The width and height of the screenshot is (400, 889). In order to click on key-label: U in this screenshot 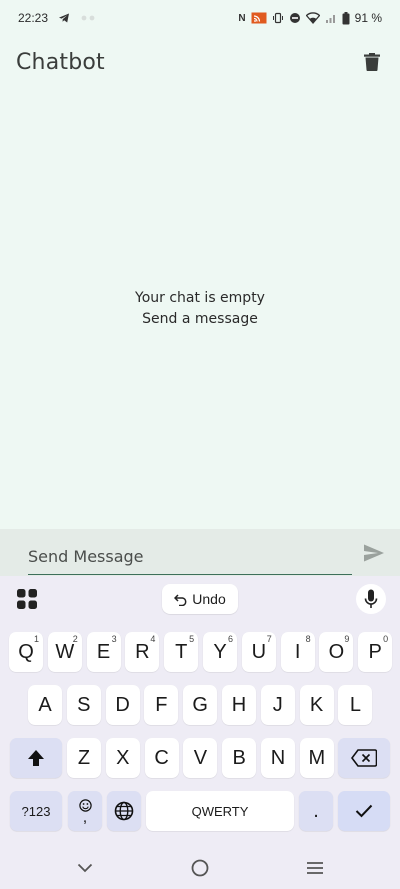, I will do `click(259, 651)`.